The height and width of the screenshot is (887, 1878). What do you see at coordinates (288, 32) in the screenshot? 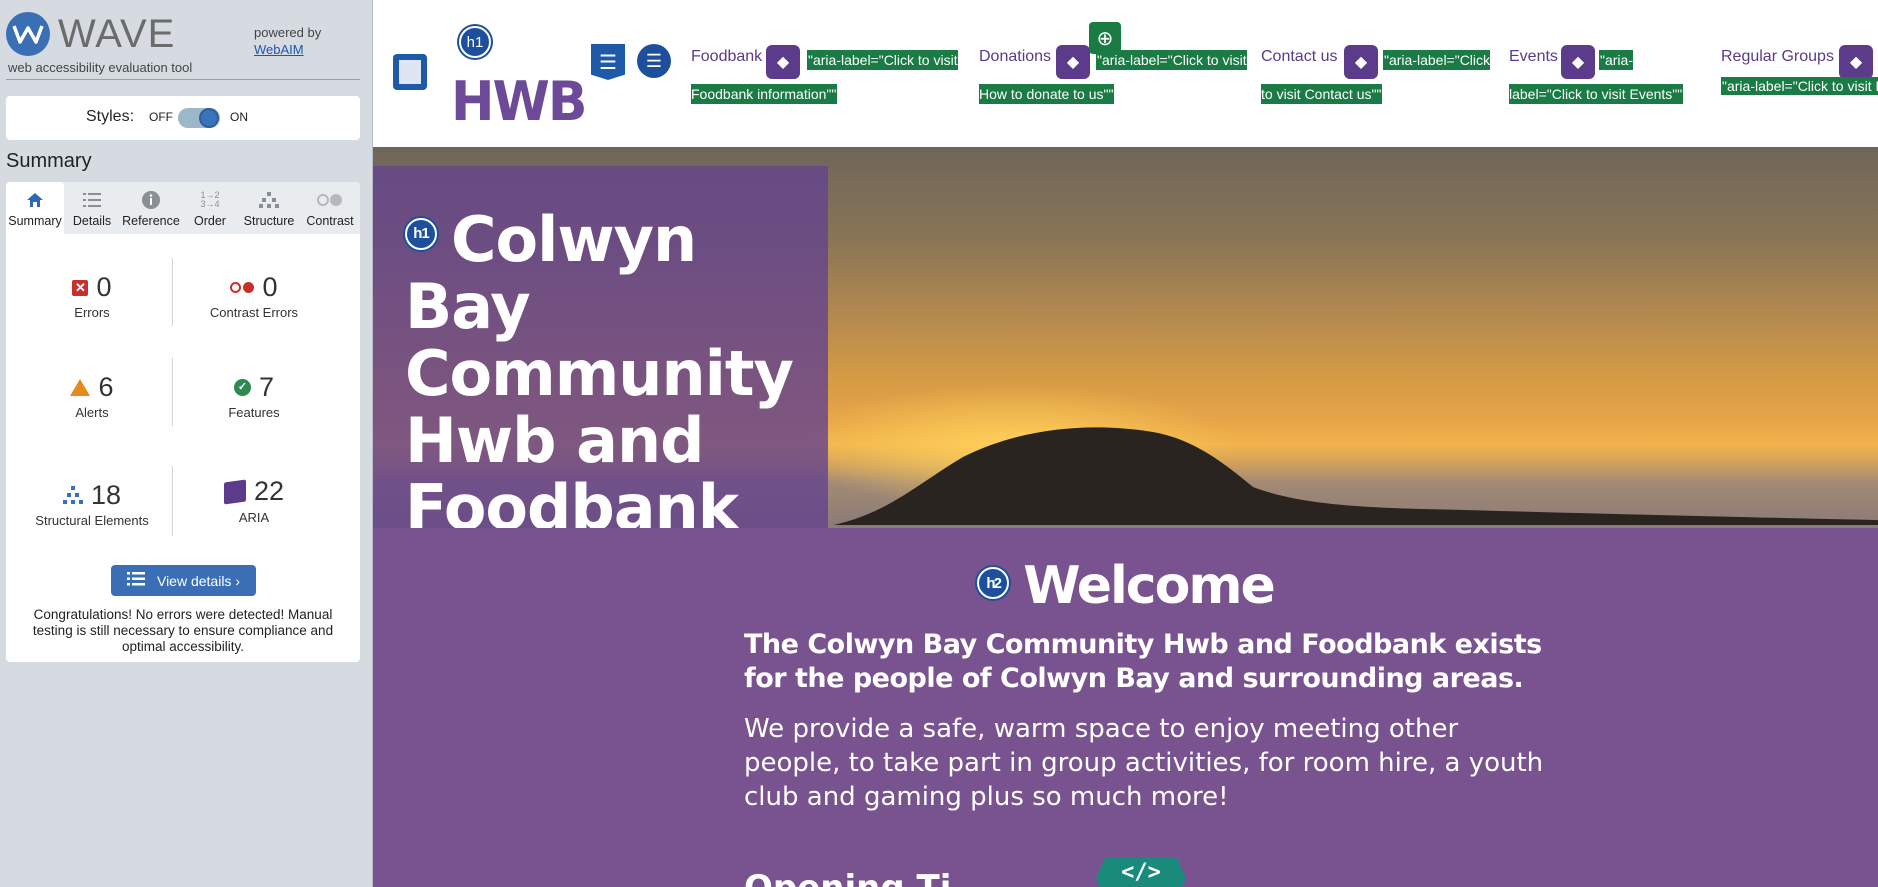
I see `powered-by-label: powered by` at bounding box center [288, 32].